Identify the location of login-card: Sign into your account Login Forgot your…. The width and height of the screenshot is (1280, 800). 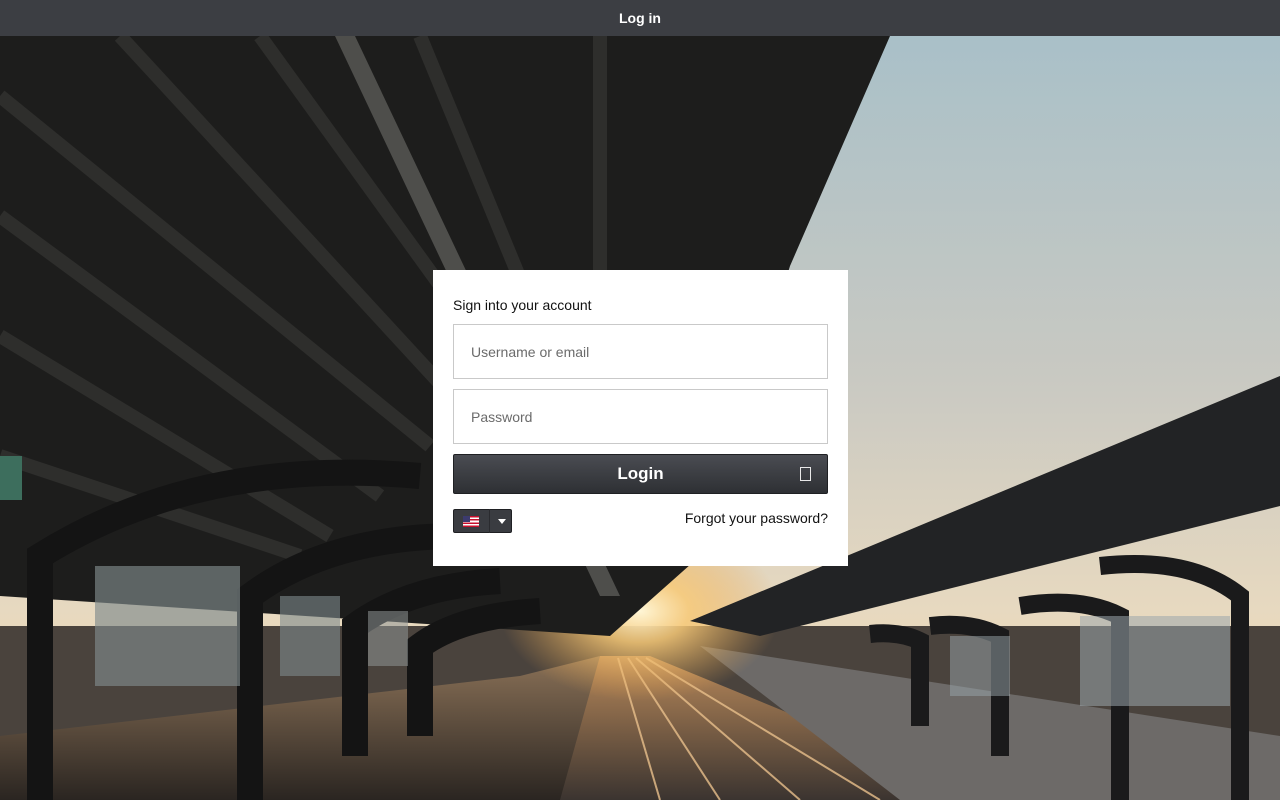
(640, 418).